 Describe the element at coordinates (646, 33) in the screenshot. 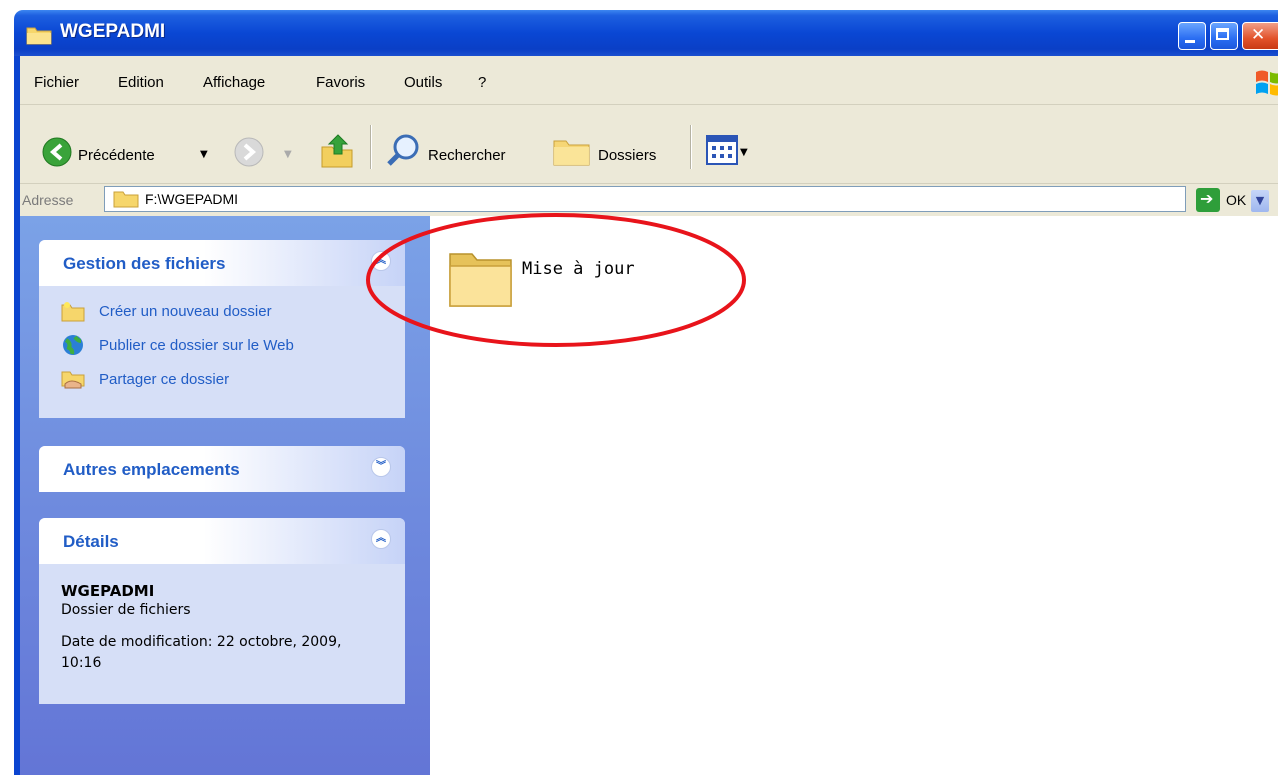

I see `title-bar: WGEPADMI` at that location.